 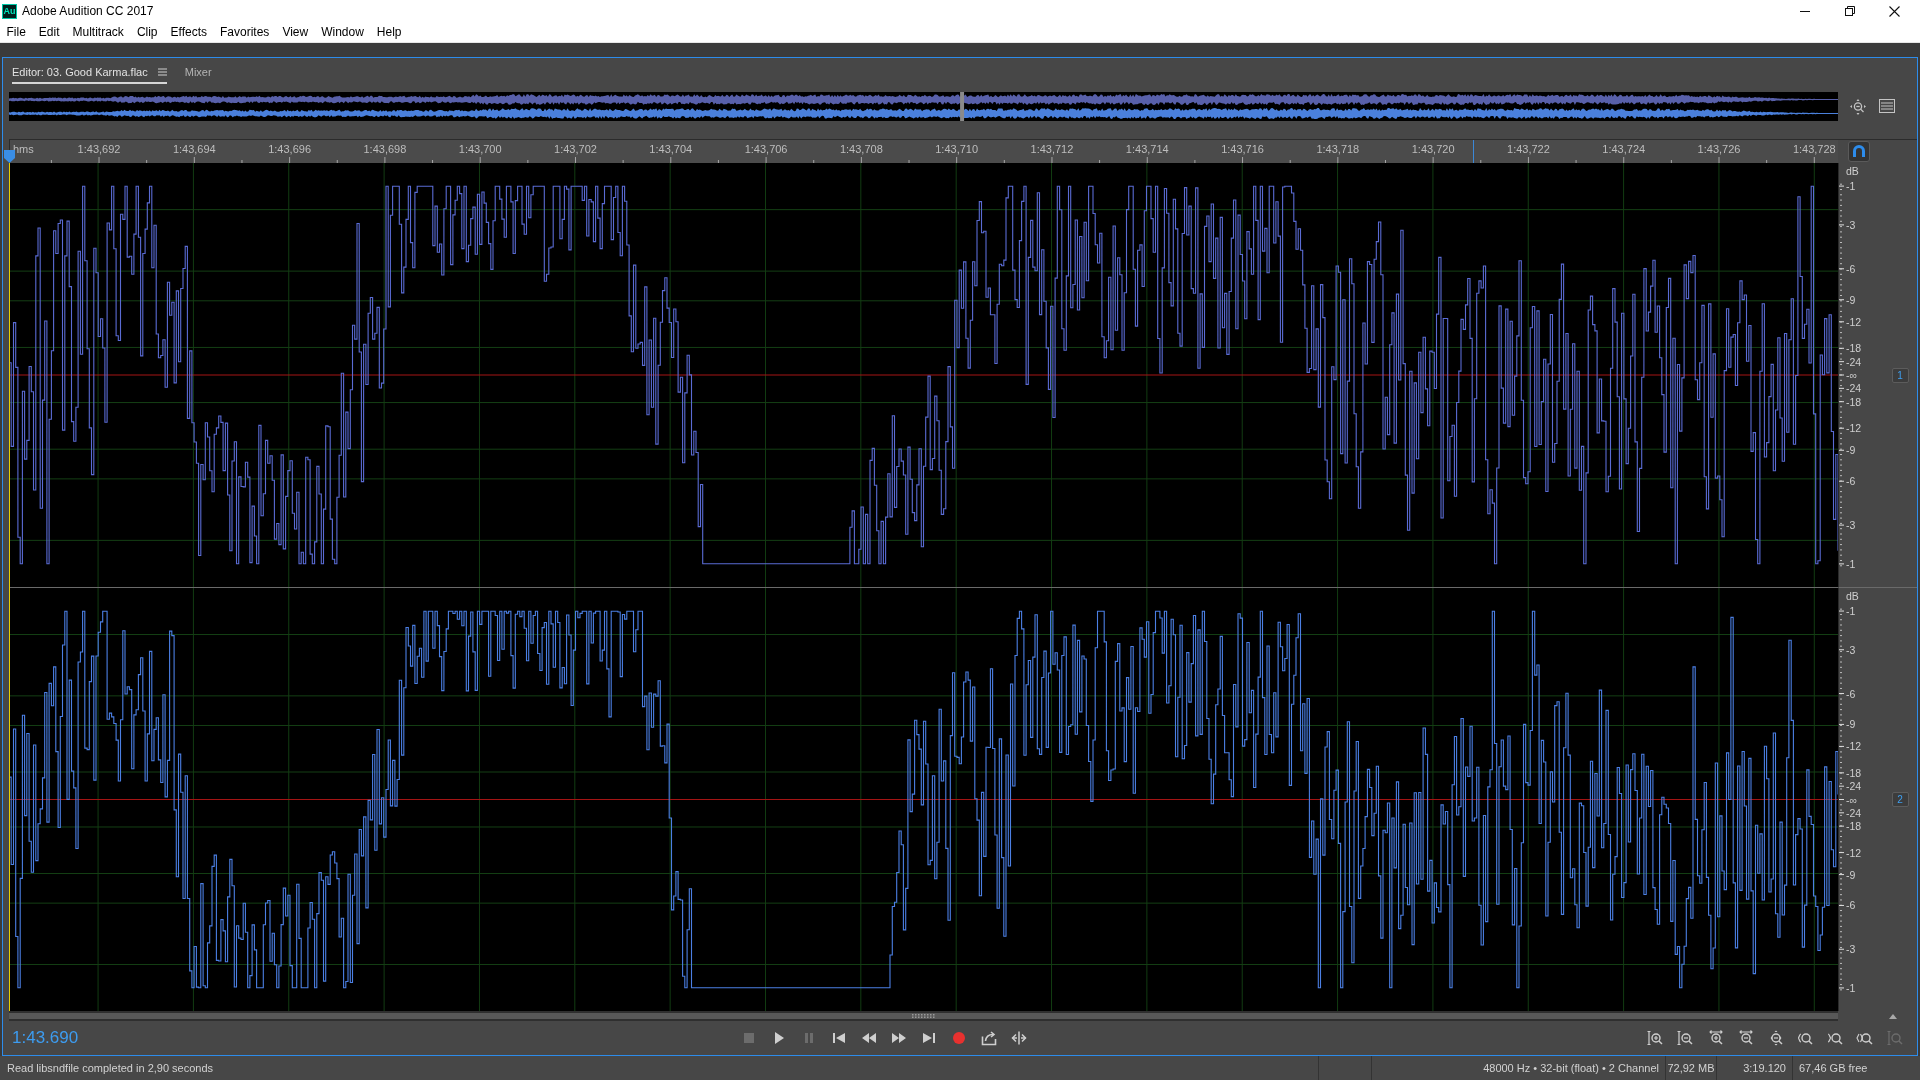 I want to click on time-label: 1:43,702, so click(x=575, y=149).